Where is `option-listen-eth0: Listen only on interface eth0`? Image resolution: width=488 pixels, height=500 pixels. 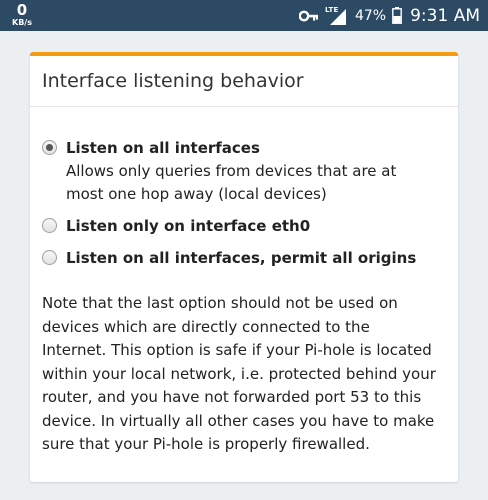 option-listen-eth0: Listen only on interface eth0 is located at coordinates (244, 226).